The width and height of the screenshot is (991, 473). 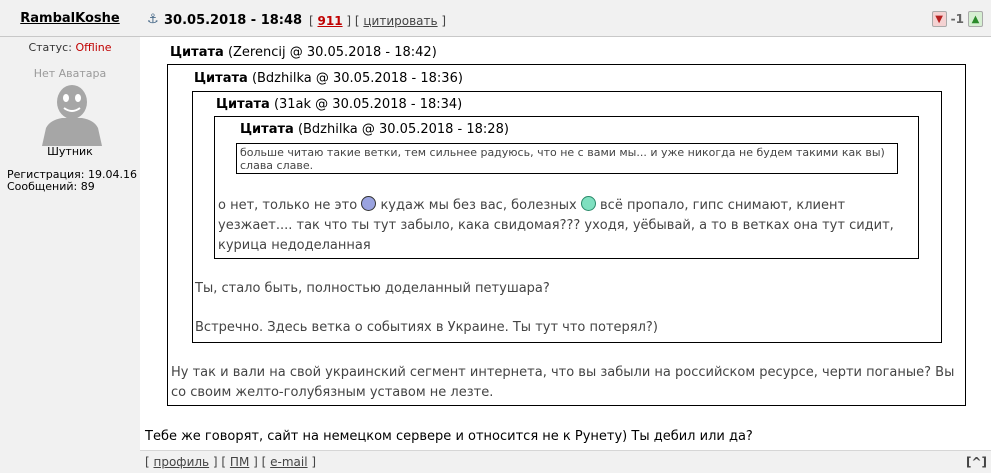 What do you see at coordinates (357, 78) in the screenshot?
I see `quote-2-meta: (Bdzhilka @ 30.05.2018 - 18:36)` at bounding box center [357, 78].